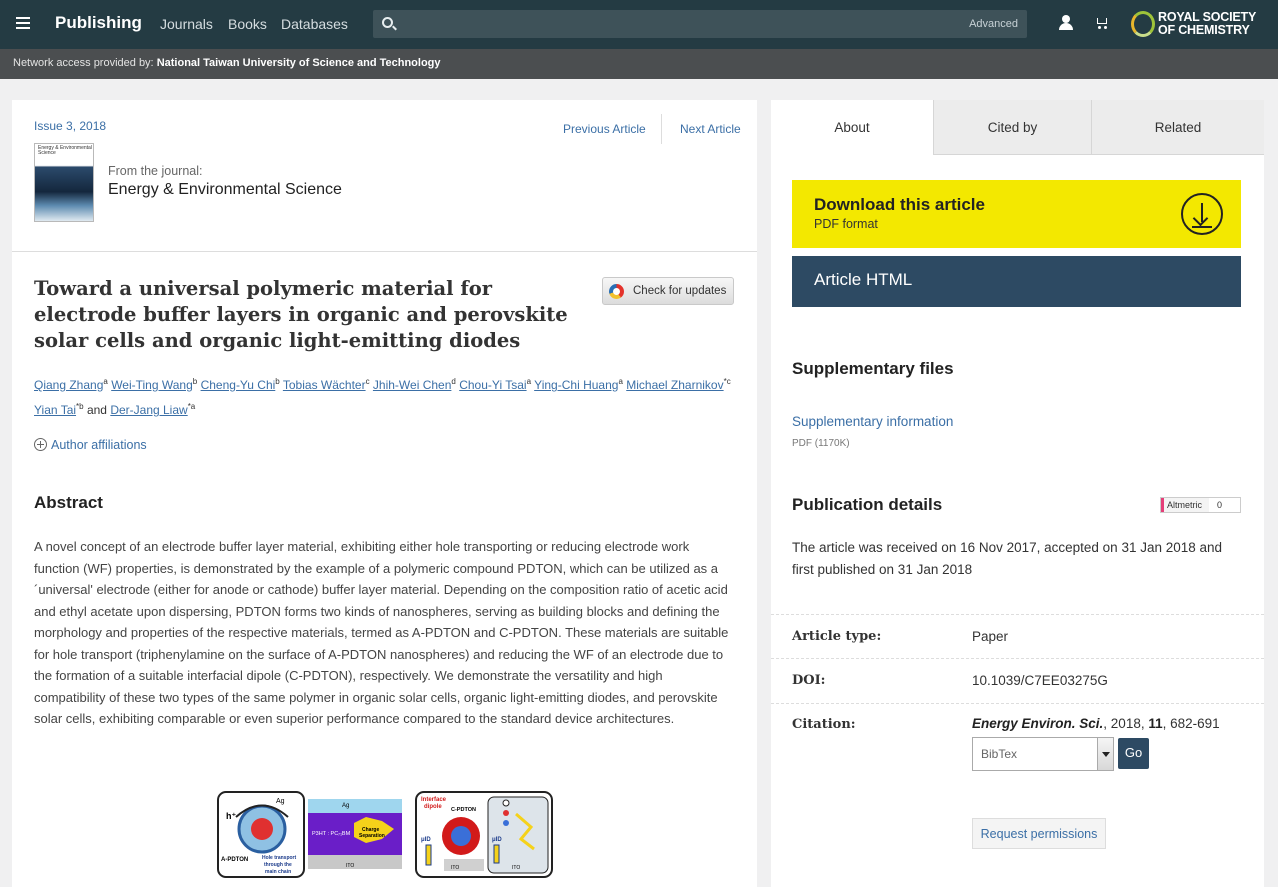  Describe the element at coordinates (1096, 723) in the screenshot. I see `citation-value: Energy Environ. Sci., 2018, 11, 682-691` at that location.